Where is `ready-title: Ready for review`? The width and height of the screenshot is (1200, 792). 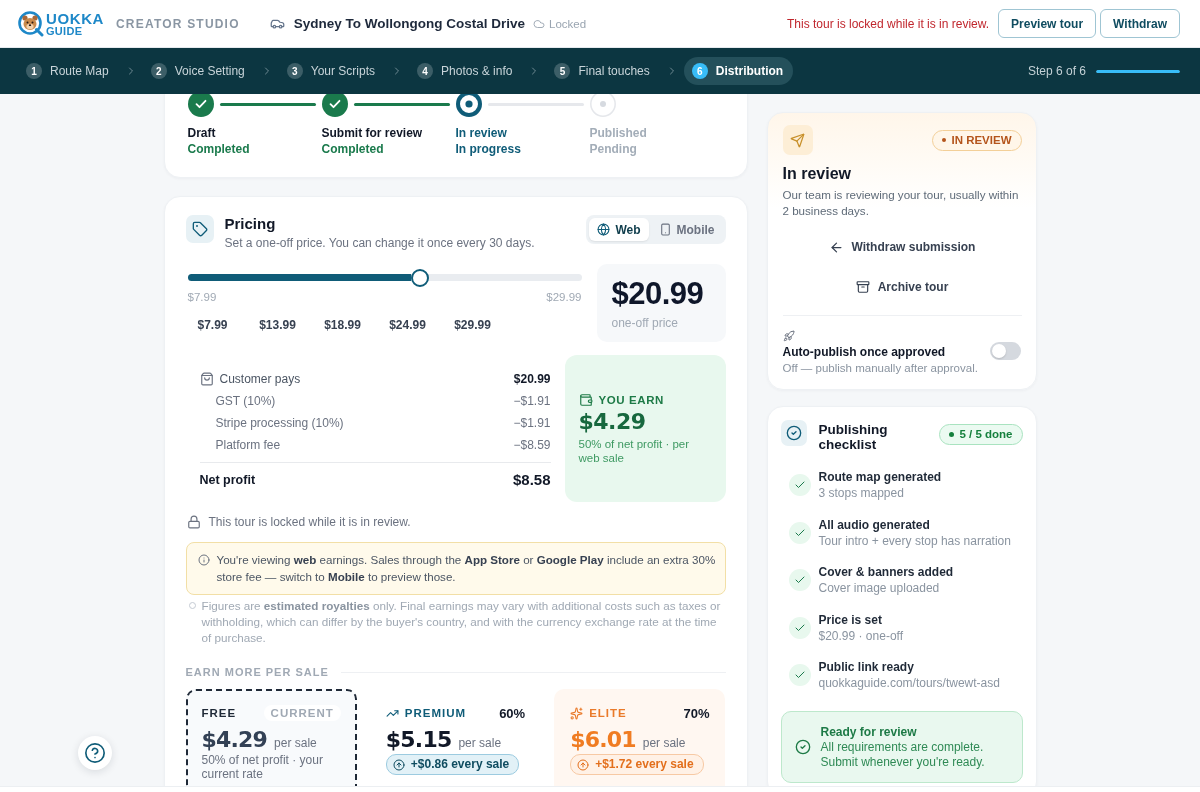
ready-title: Ready for review is located at coordinates (869, 732).